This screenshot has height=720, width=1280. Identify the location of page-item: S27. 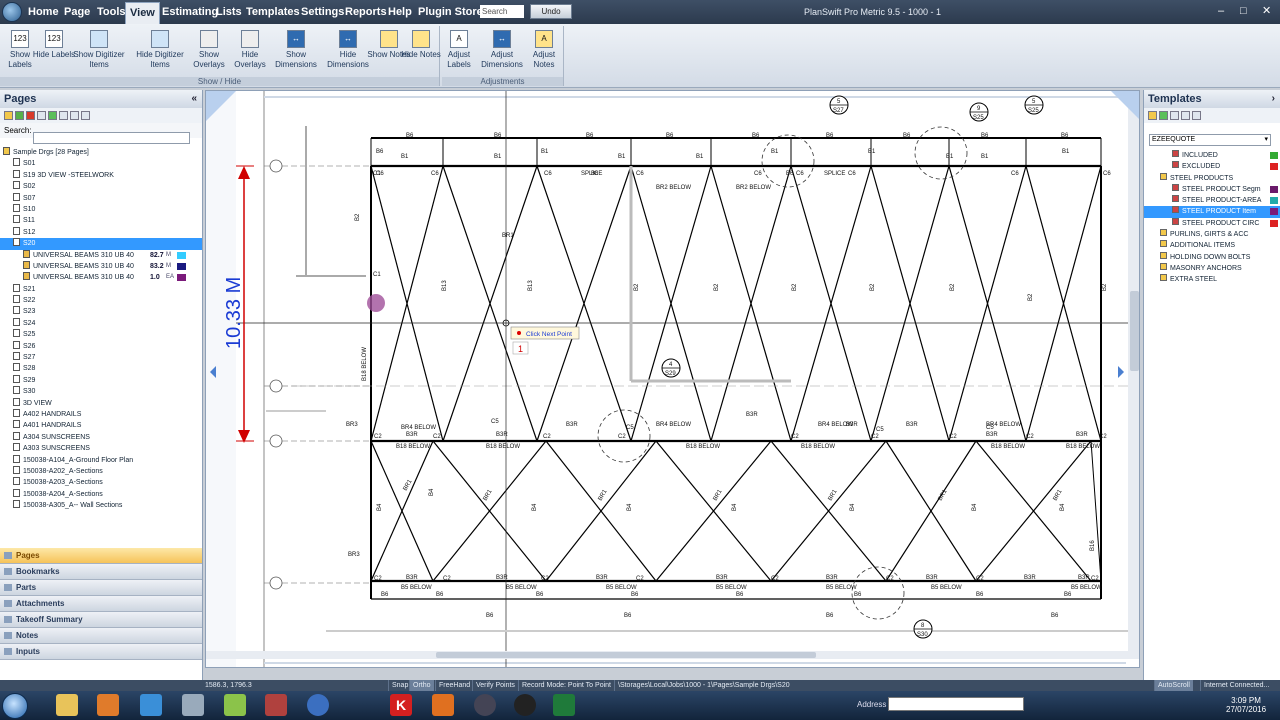
(101, 357).